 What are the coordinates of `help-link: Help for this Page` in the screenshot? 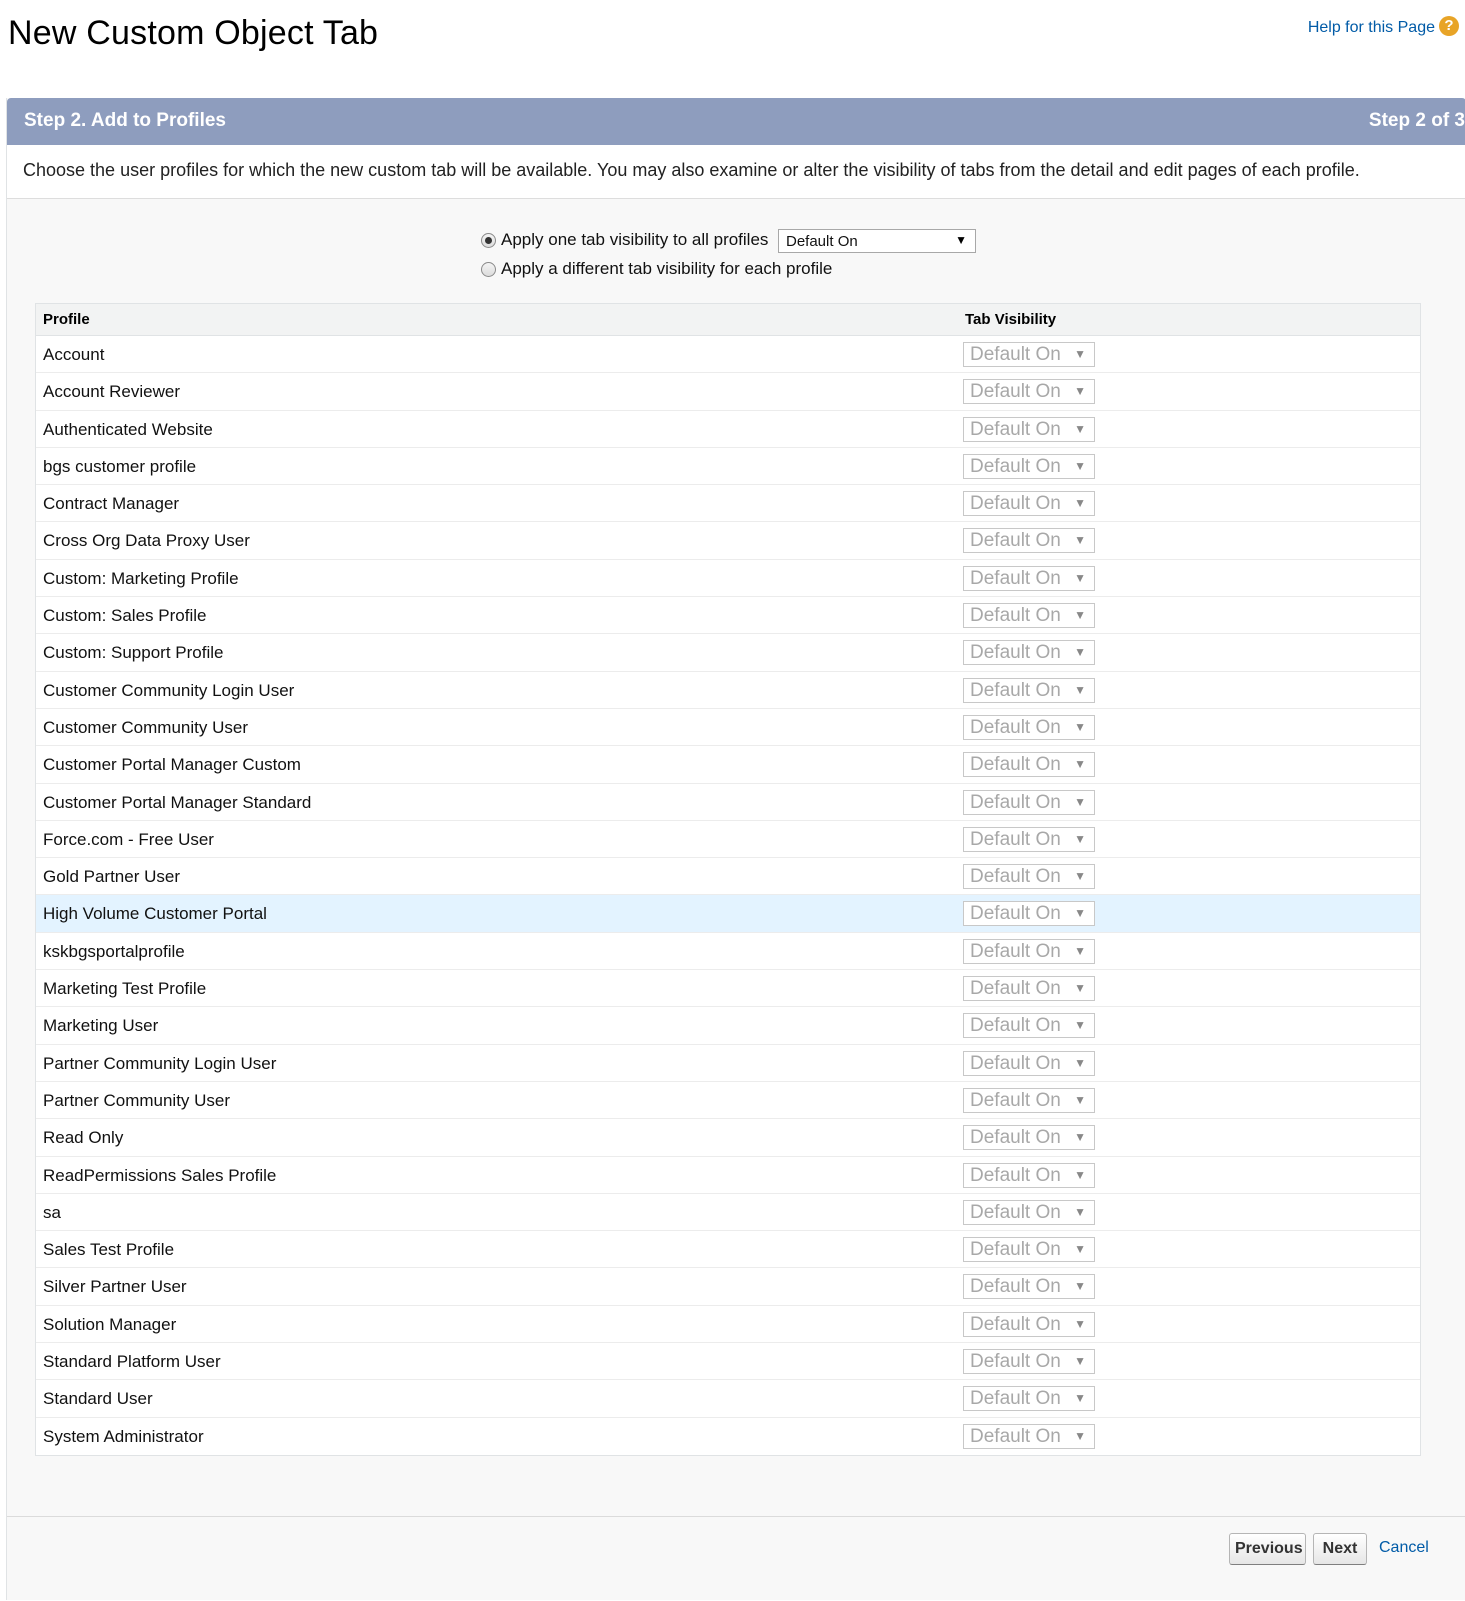 It's located at (1371, 28).